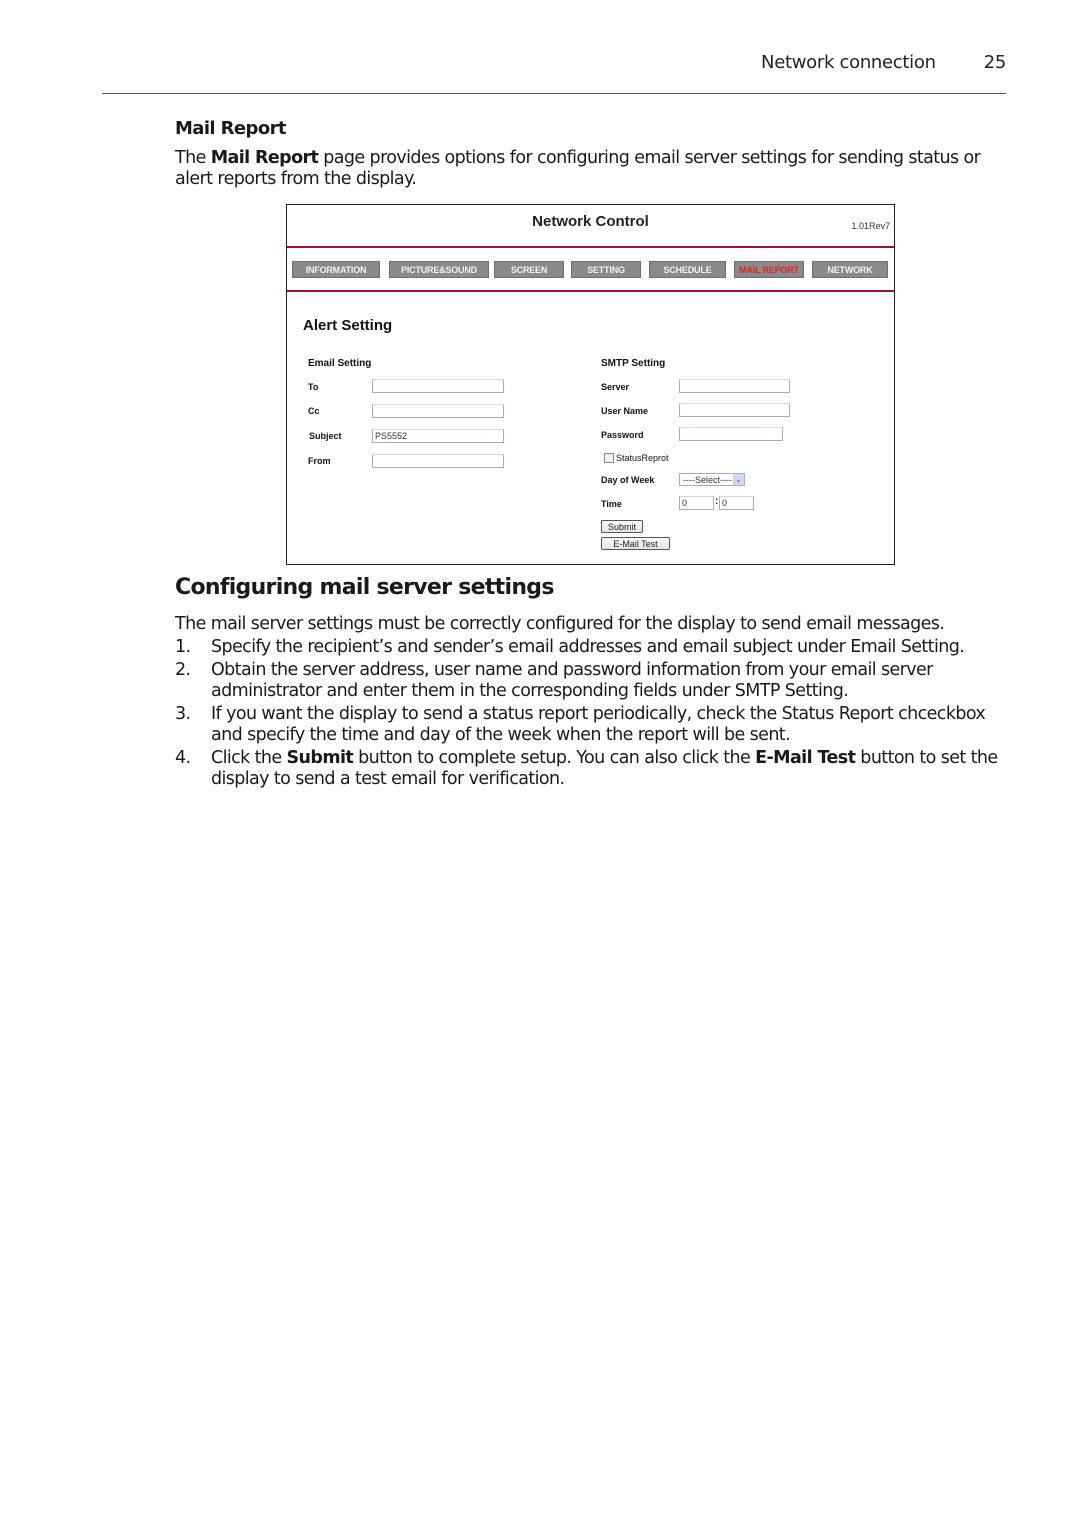  Describe the element at coordinates (622, 526) in the screenshot. I see `submit-button: Submit` at that location.